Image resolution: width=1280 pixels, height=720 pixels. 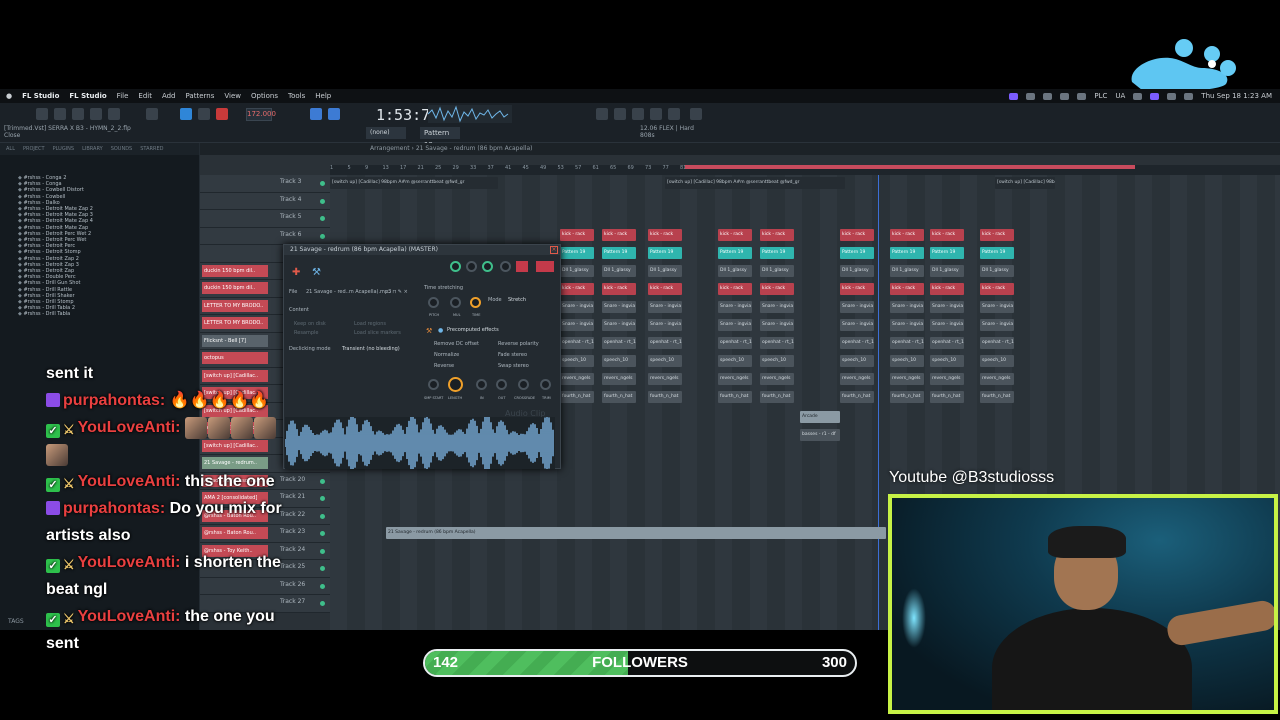 What do you see at coordinates (348, 292) in the screenshot?
I see `file-name: 21 Savage - red..m Acapella).mp3` at bounding box center [348, 292].